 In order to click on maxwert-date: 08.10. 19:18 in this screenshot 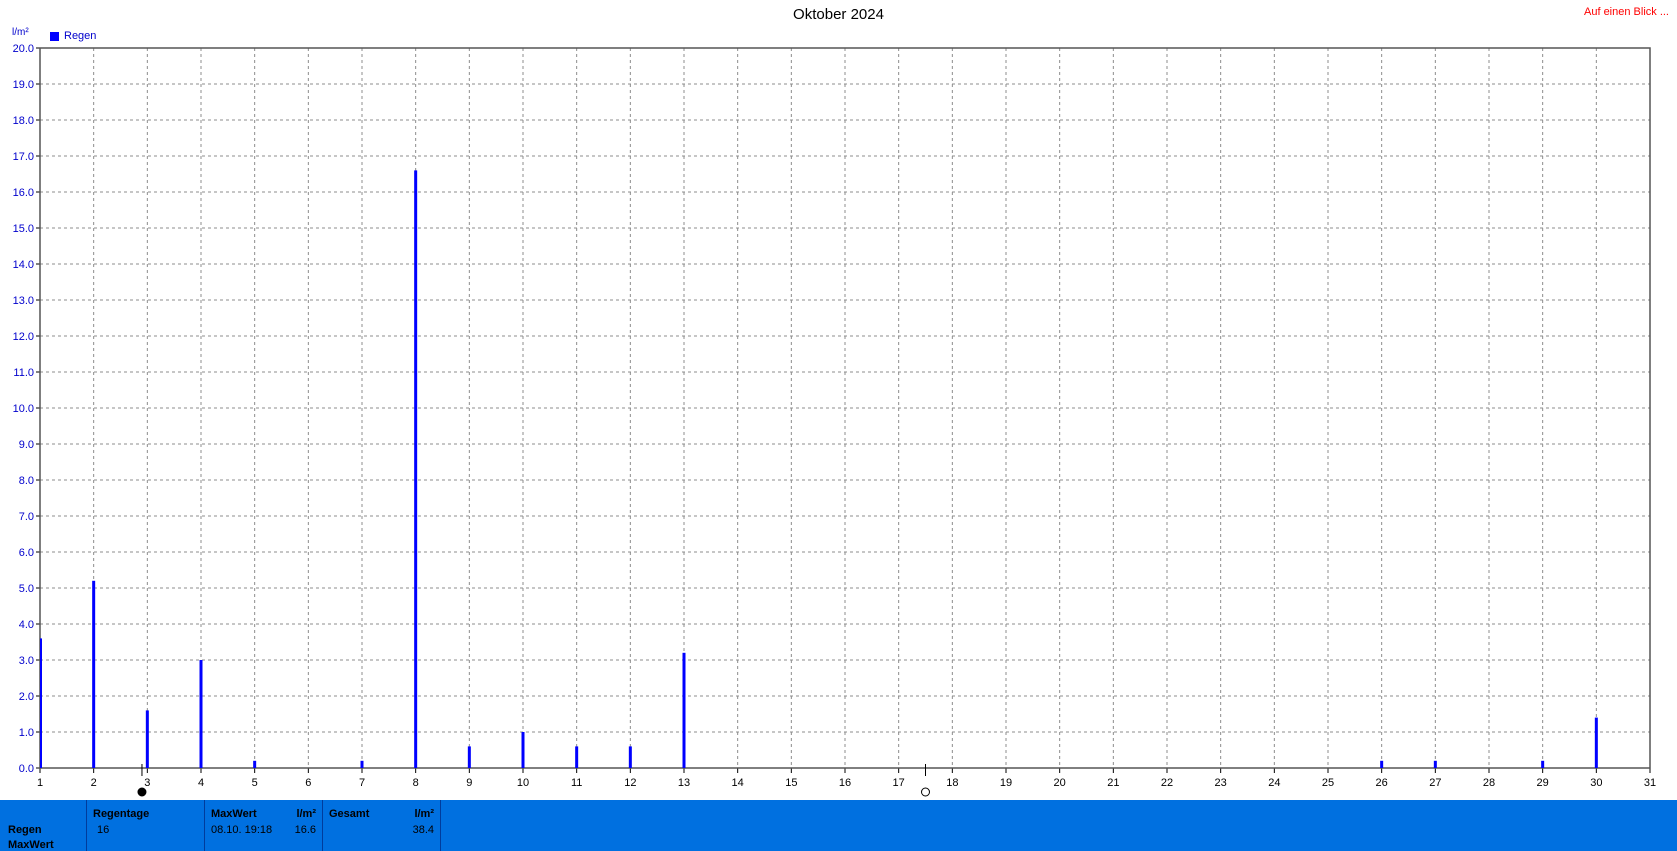, I will do `click(242, 830)`.